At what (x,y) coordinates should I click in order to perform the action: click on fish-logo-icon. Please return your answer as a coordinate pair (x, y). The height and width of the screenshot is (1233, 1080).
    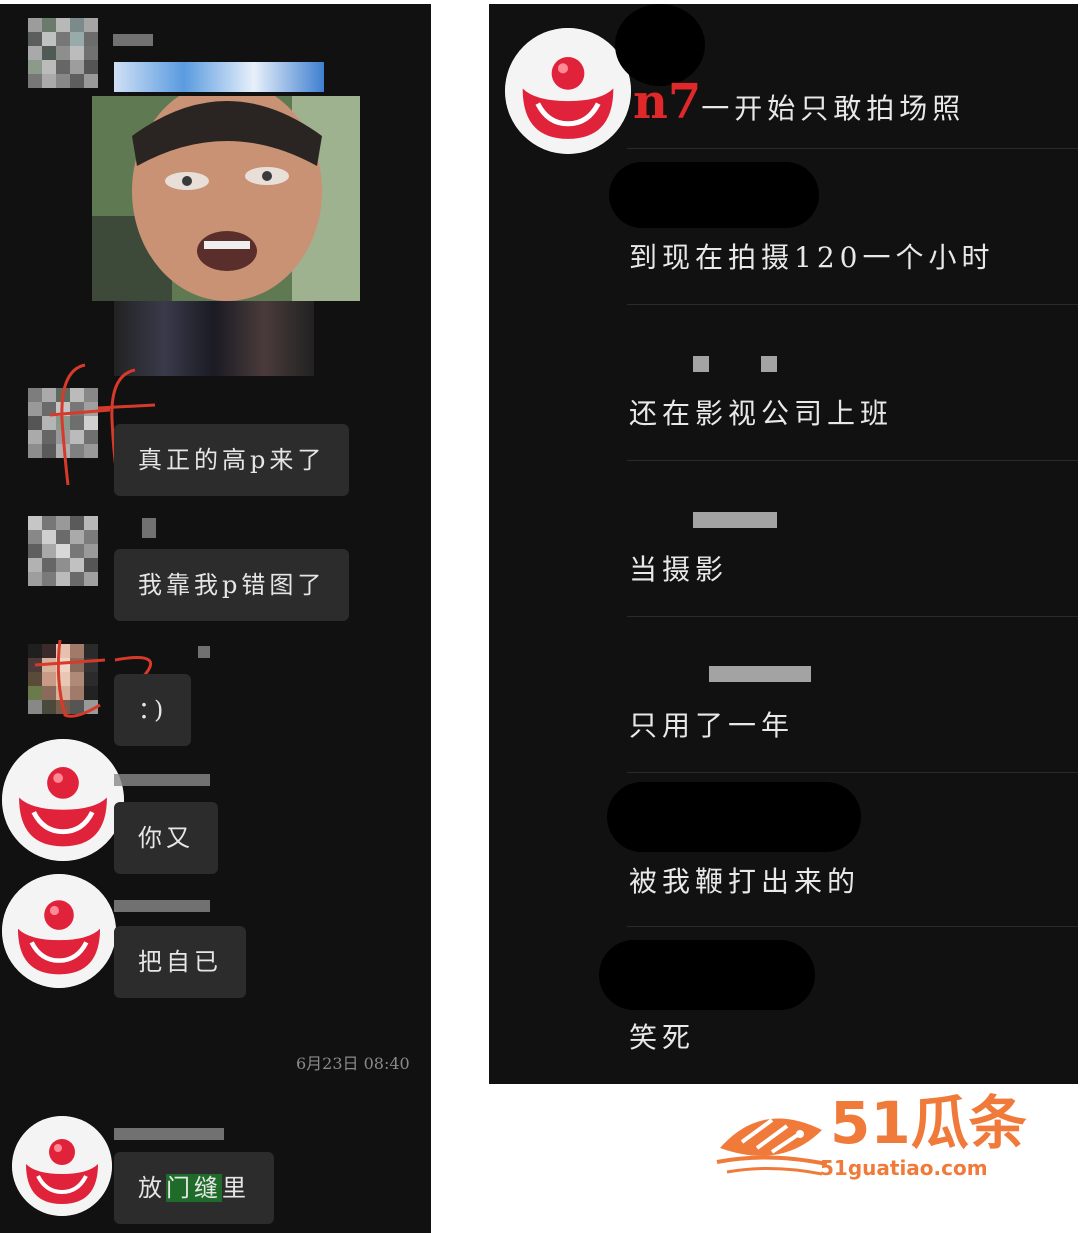
    Looking at the image, I should click on (772, 1147).